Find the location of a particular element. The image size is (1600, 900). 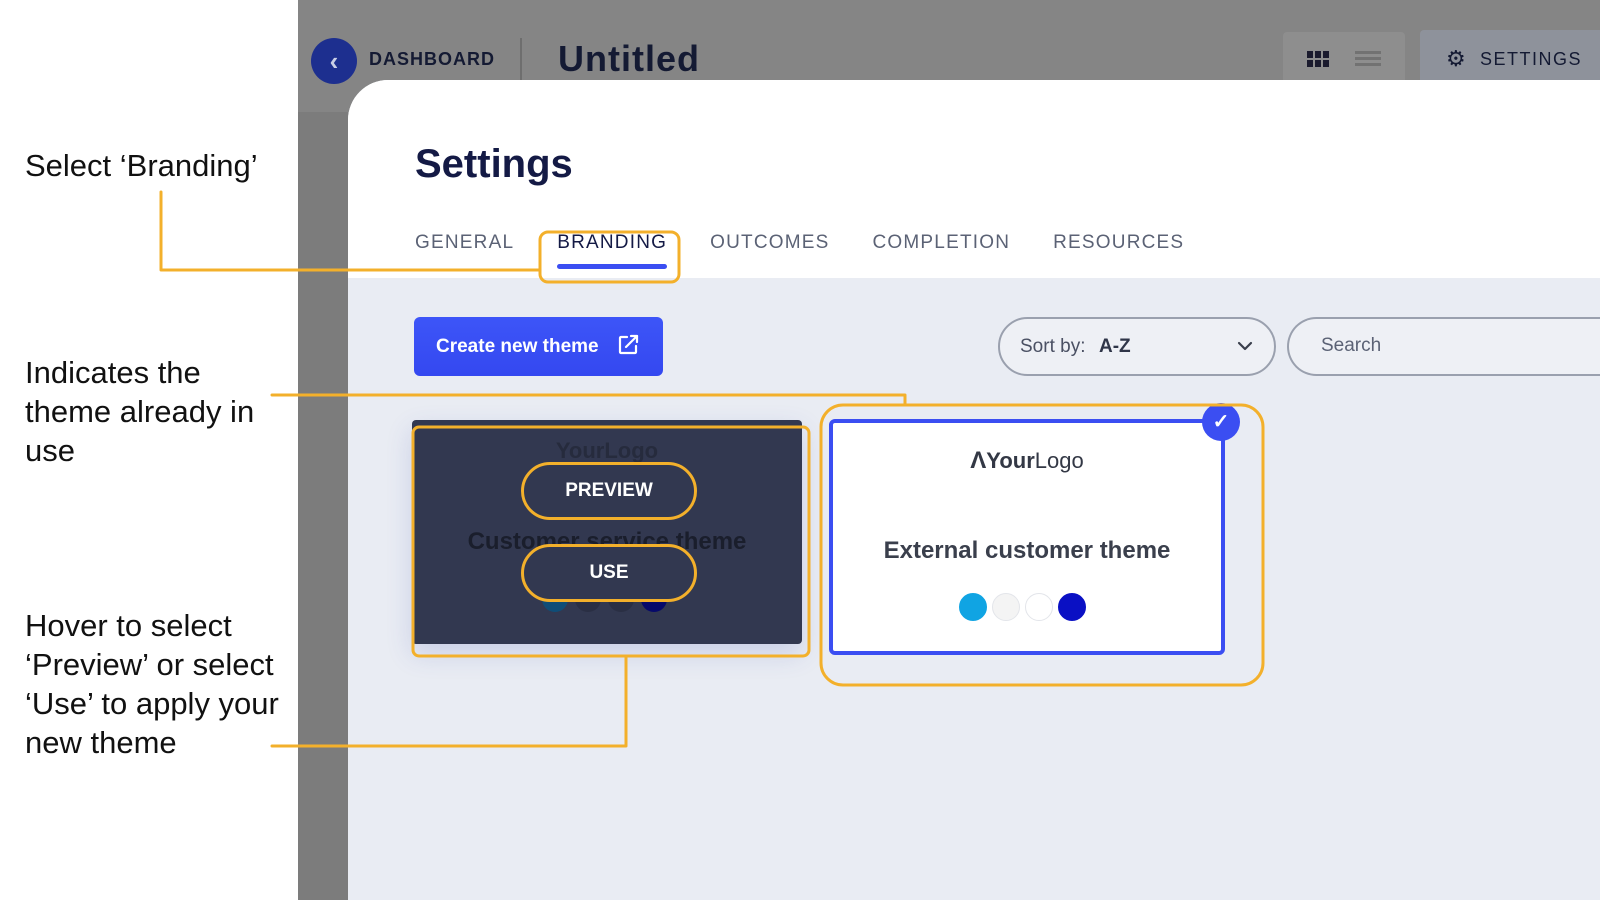

tab-resources: RESOURCES is located at coordinates (1118, 254).